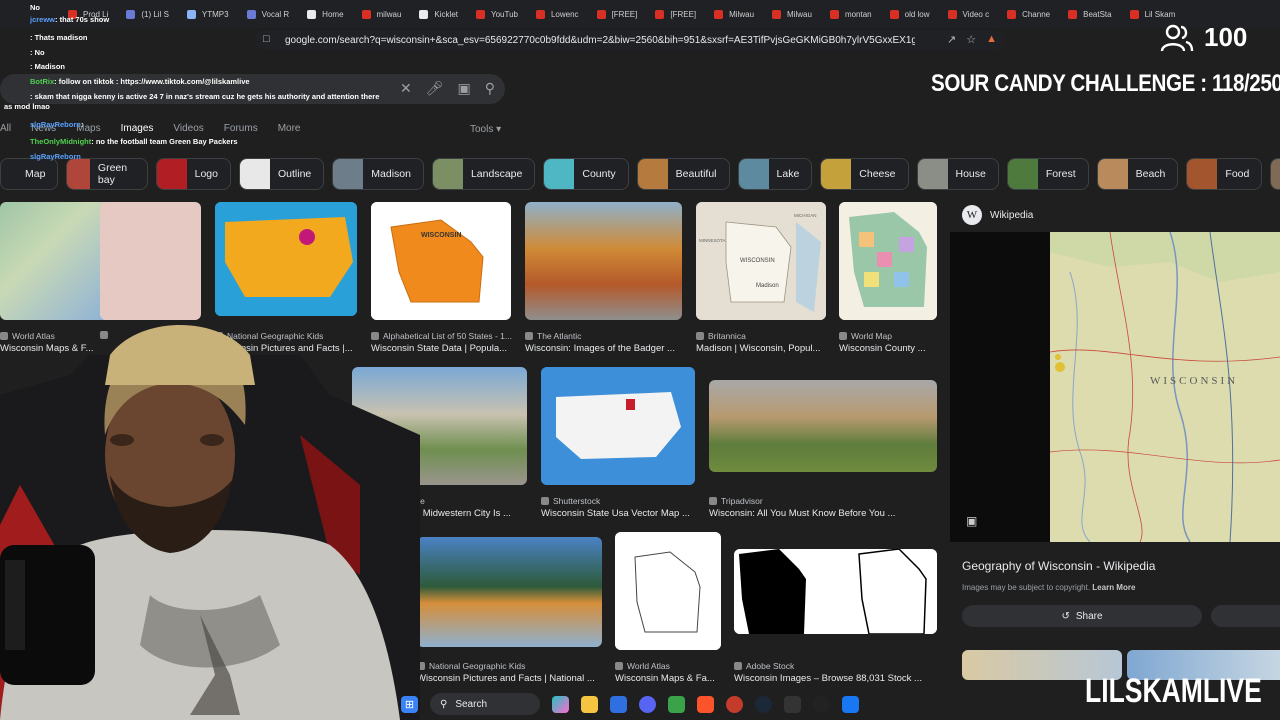 The image size is (1280, 720). I want to click on result-source: Shutterstock, so click(570, 501).